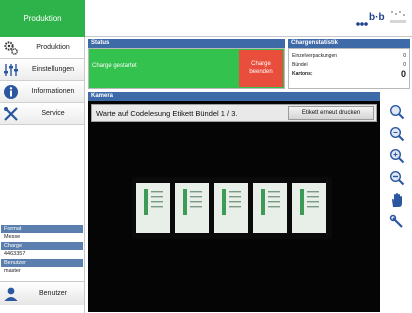  I want to click on status-panel: Status Charge gestartet Charge beenden, so click(186, 64).